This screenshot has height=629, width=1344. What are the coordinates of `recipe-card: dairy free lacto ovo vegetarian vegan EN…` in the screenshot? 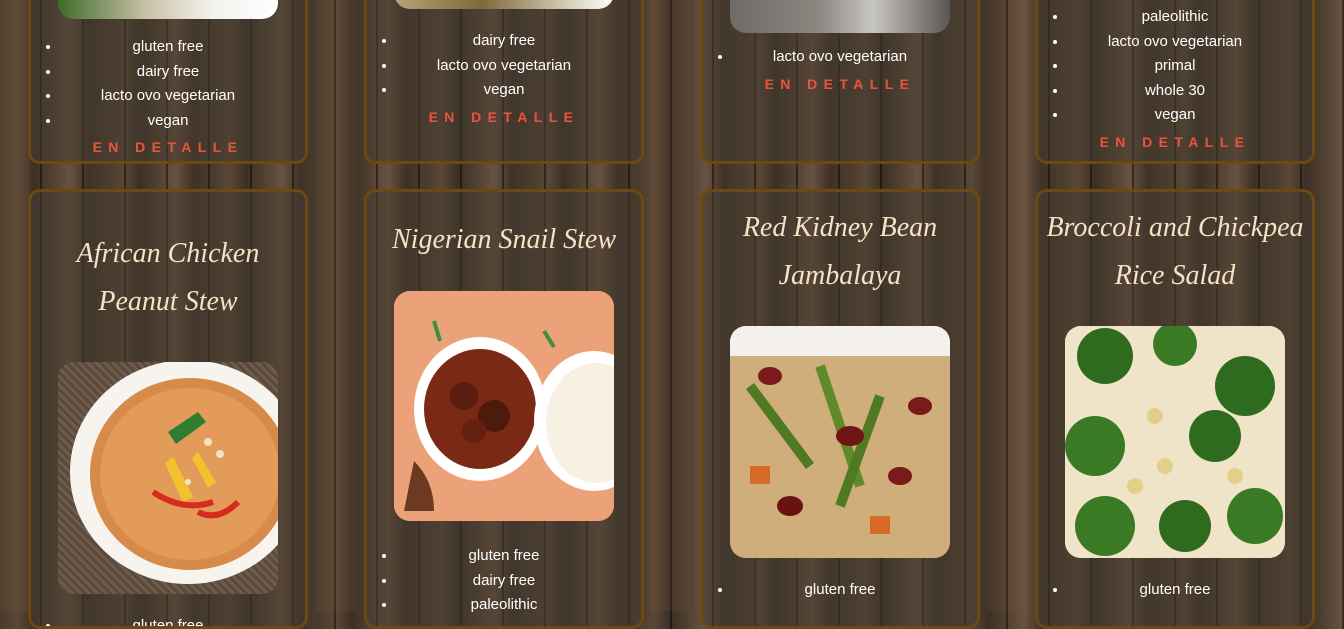 It's located at (504, 82).